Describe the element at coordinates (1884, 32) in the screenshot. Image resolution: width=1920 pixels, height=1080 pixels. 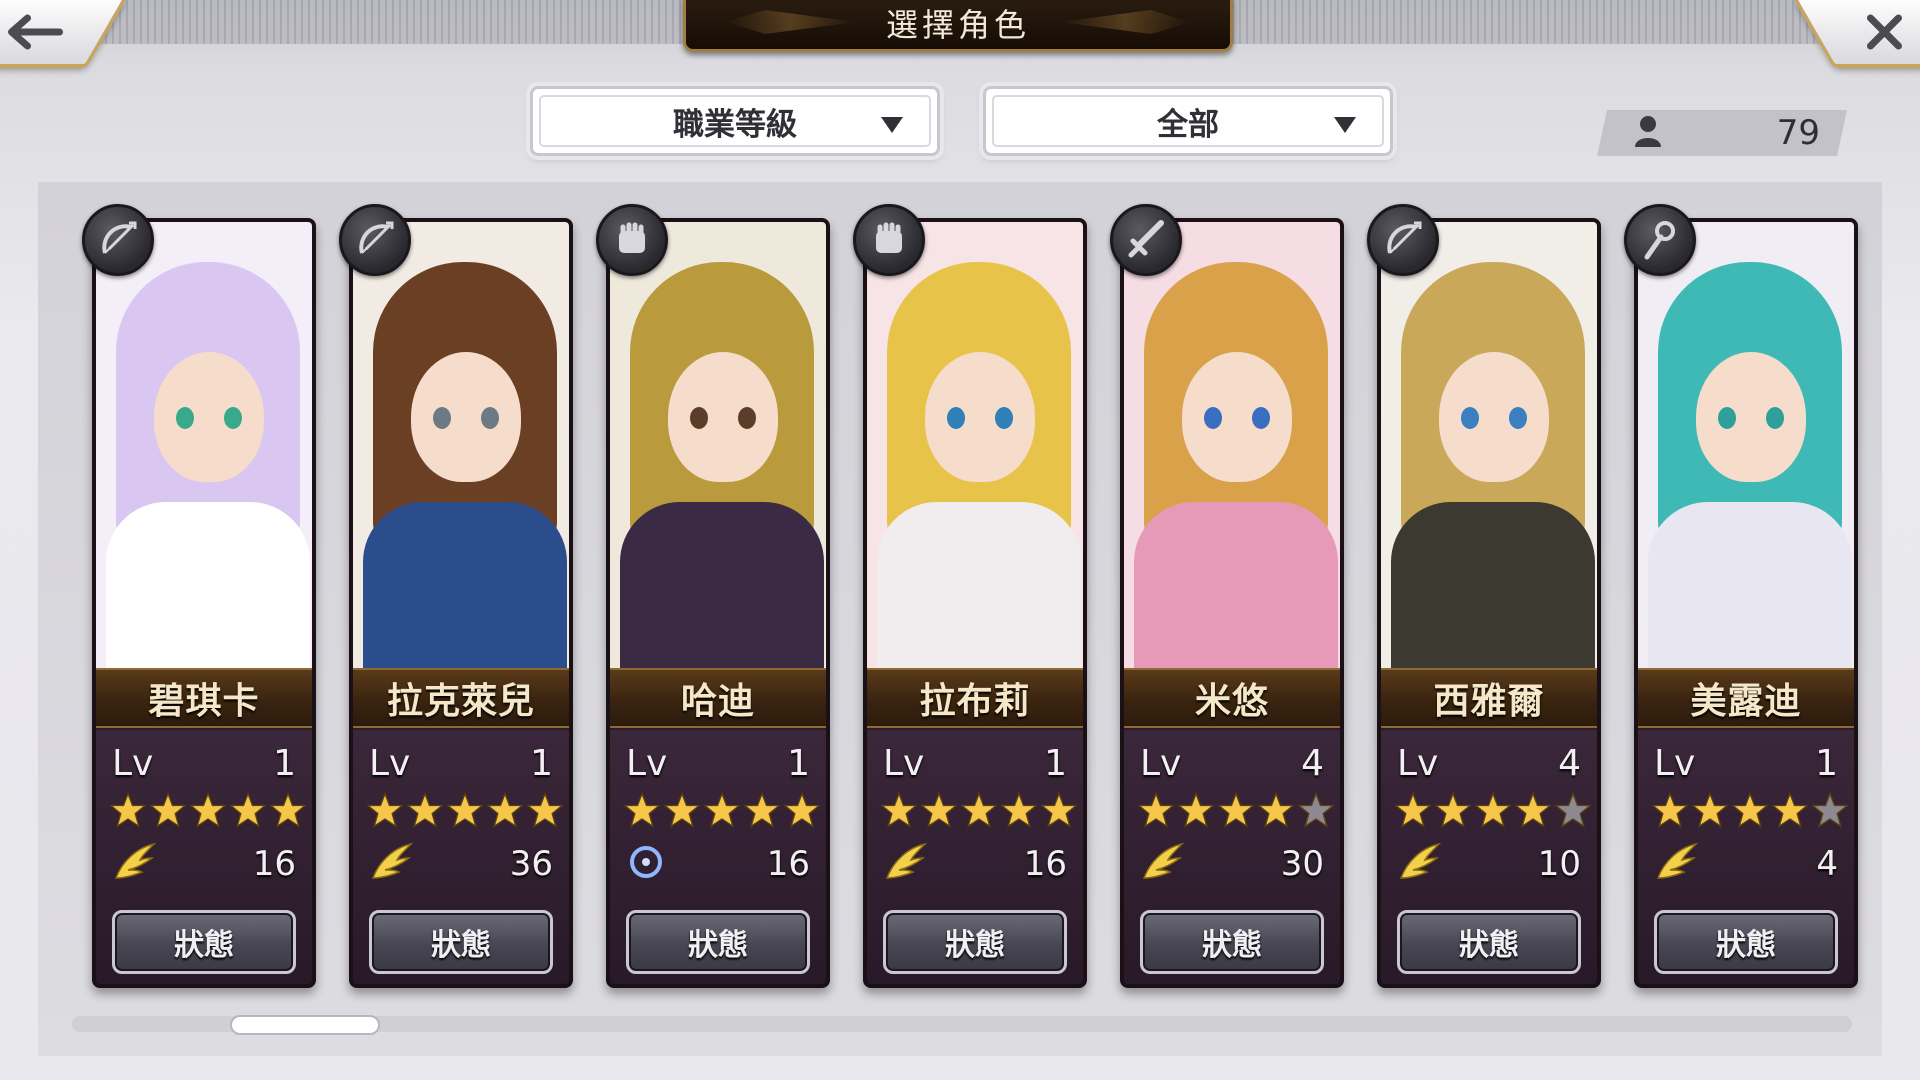
I see `close-icon` at that location.